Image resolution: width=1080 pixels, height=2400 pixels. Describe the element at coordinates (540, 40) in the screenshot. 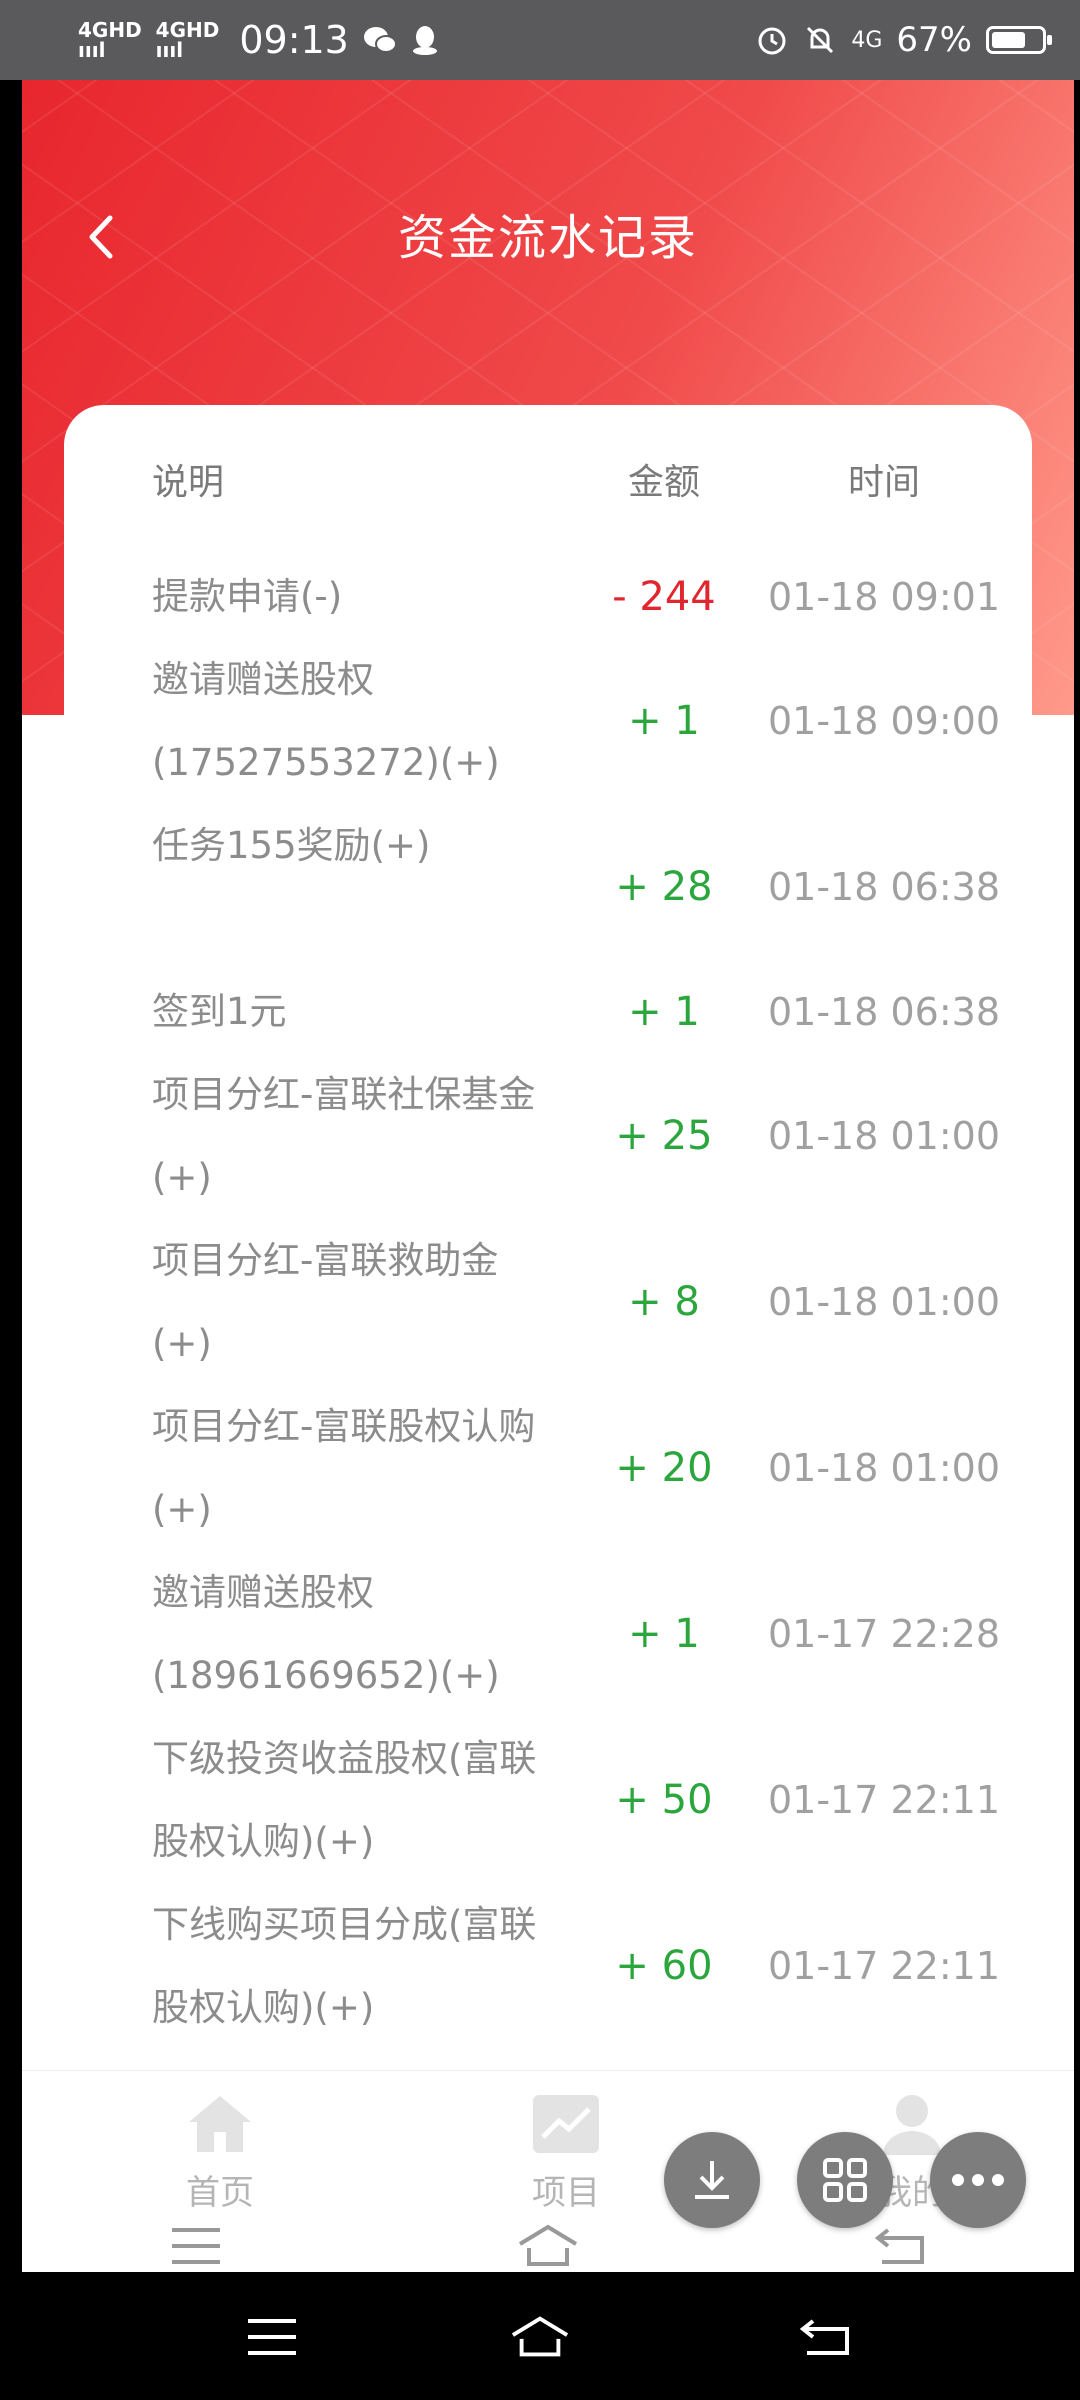

I see `status-bar: 4GHD ıııl 4GHD ıııl 09:13 4G 67%` at that location.